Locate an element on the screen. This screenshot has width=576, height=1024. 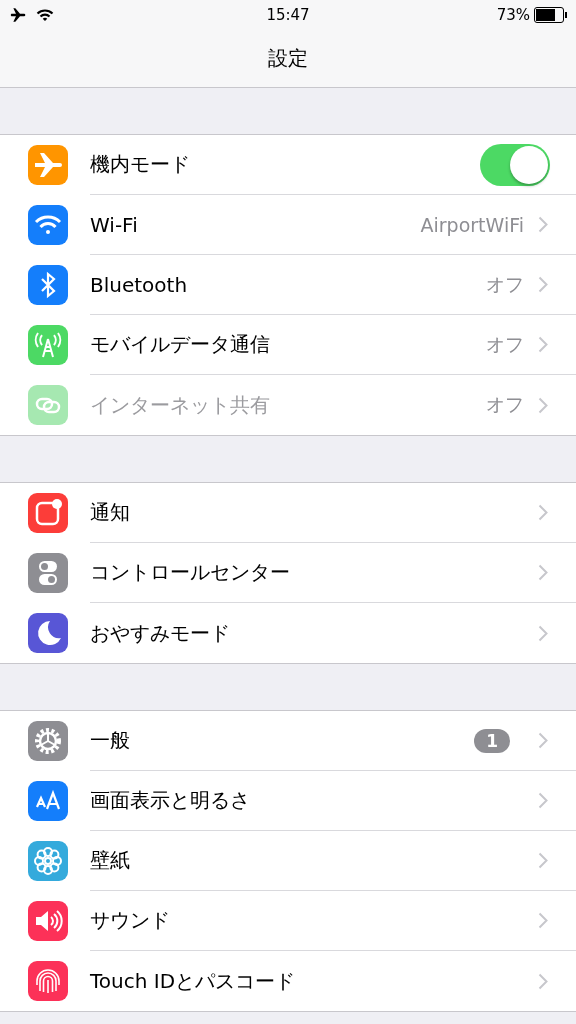
settings-row: Bluetooth オフ is located at coordinates (288, 285).